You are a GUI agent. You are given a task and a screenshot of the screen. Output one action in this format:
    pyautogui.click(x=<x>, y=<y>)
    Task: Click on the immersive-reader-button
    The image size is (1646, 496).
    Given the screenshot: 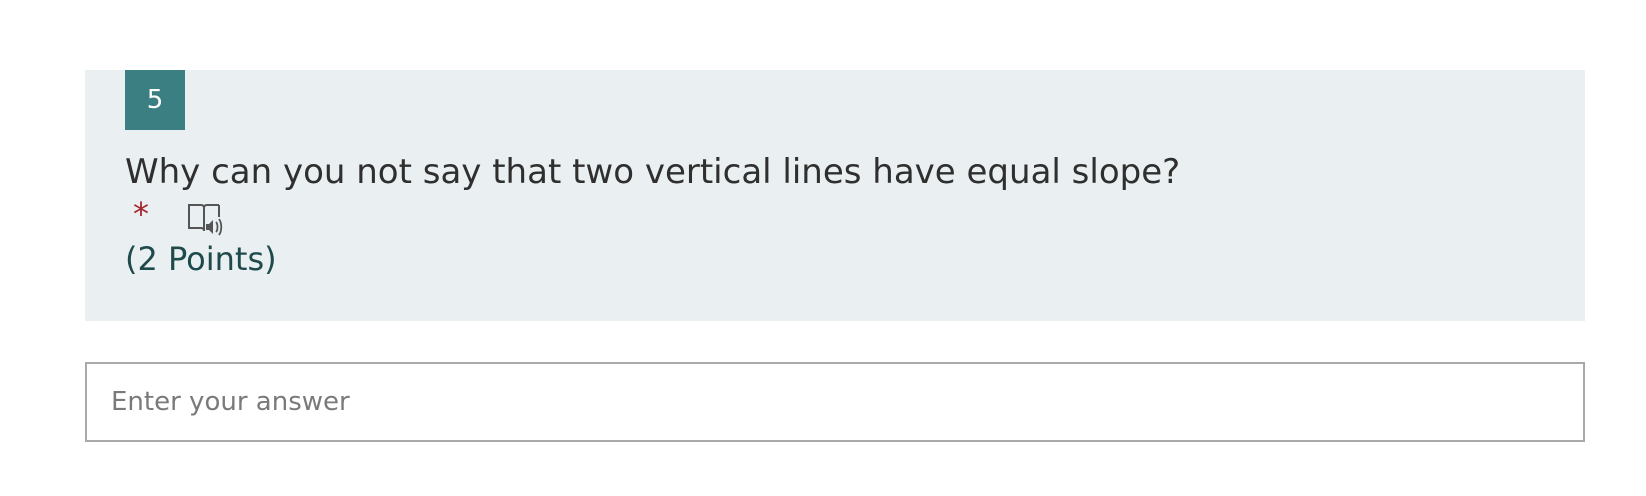 What is the action you would take?
    pyautogui.click(x=205, y=220)
    